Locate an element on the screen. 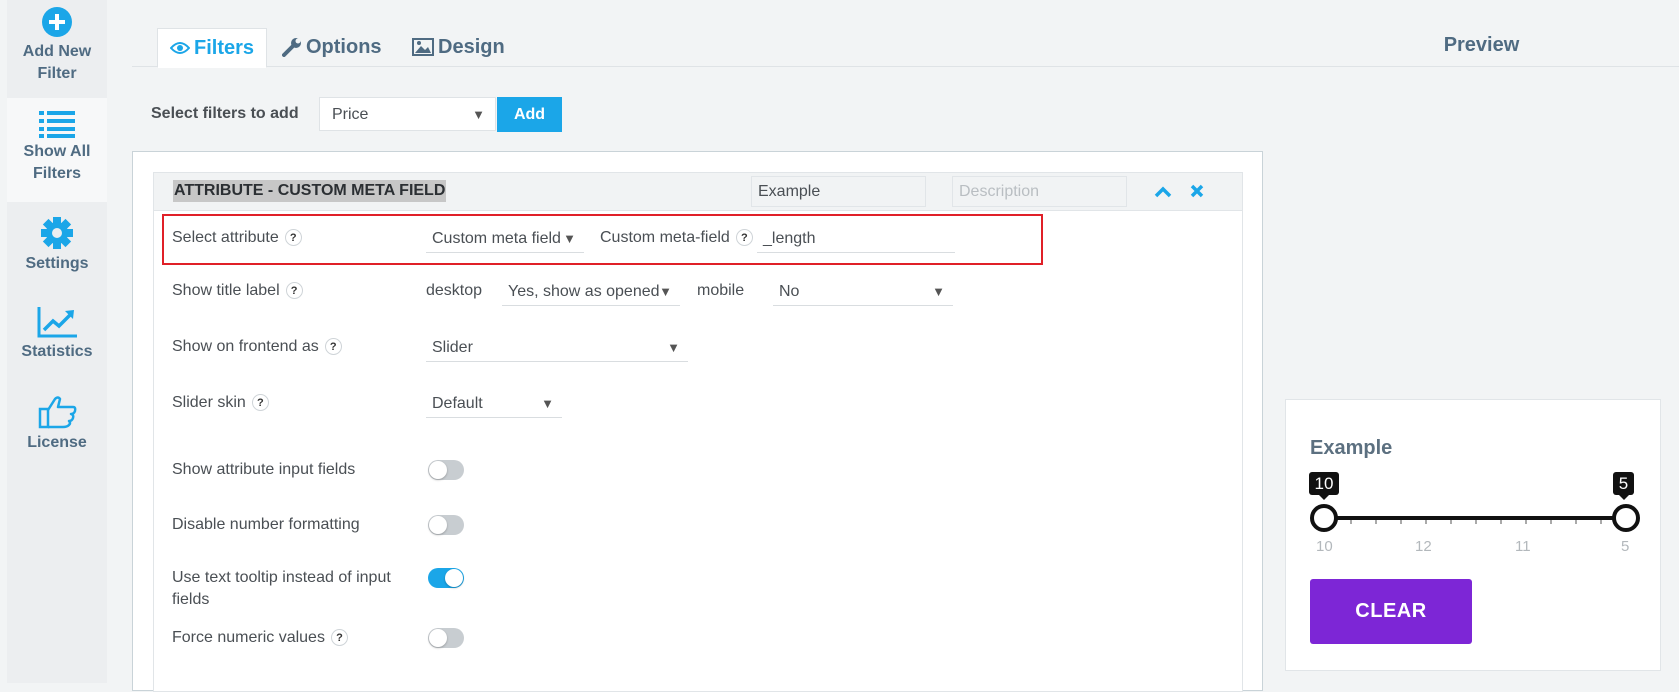  text-tooltip-toggle is located at coordinates (446, 578).